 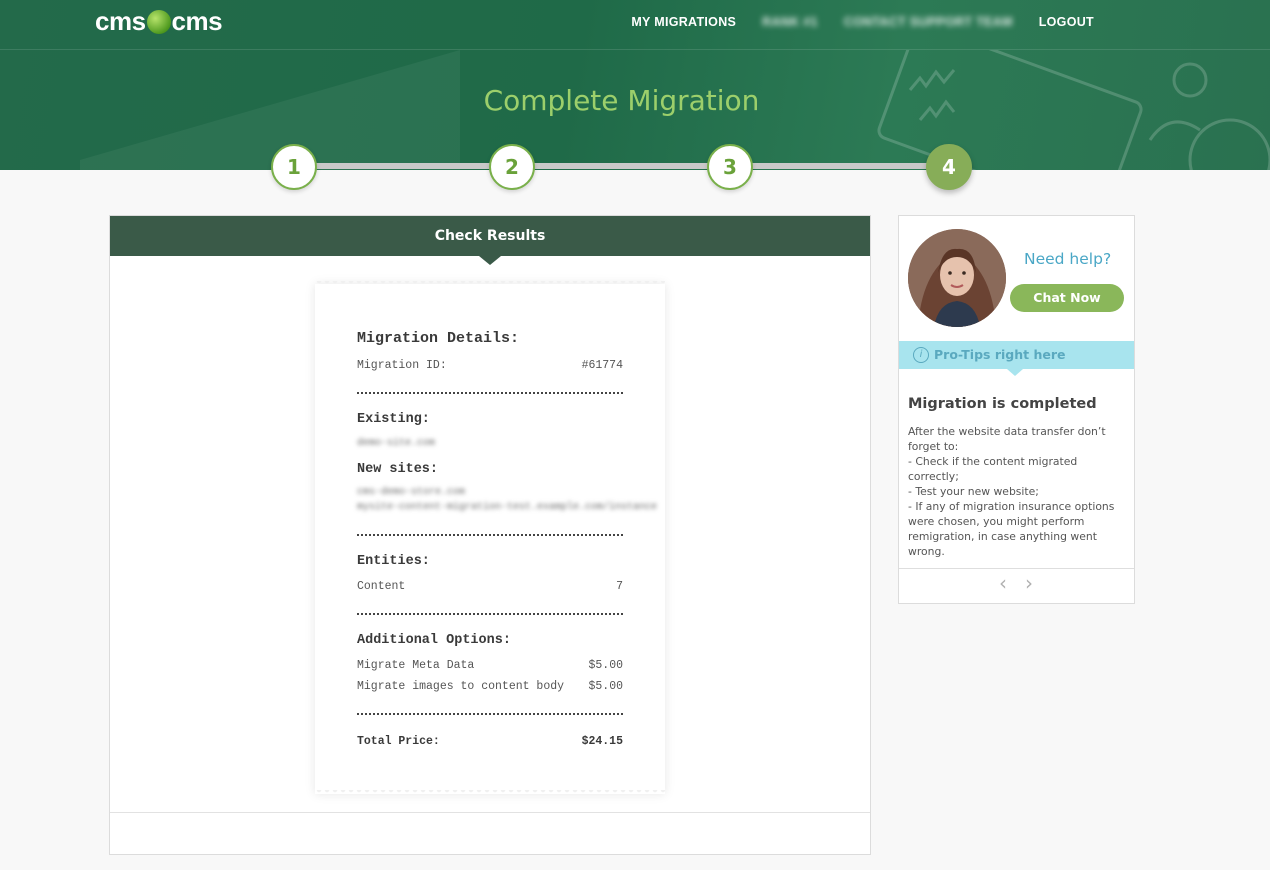 I want to click on step-4-active: 4, so click(x=949, y=167).